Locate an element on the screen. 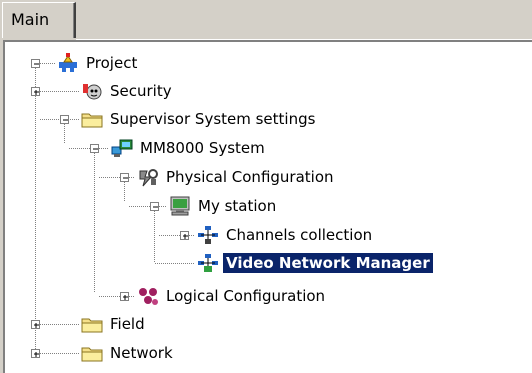 The width and height of the screenshot is (532, 373). mystation-collapse-toggle is located at coordinates (154, 206).